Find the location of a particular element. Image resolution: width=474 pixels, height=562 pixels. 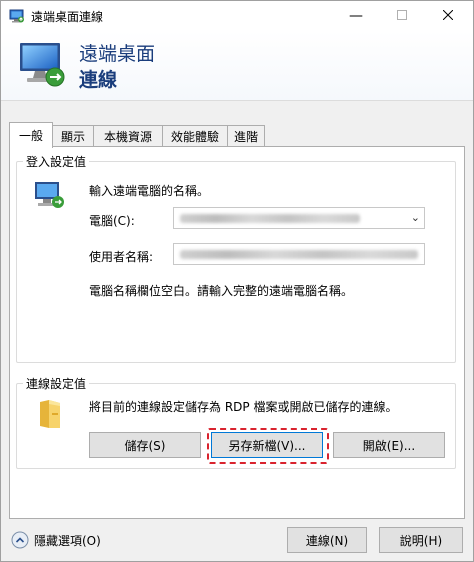

username-value is located at coordinates (299, 254).